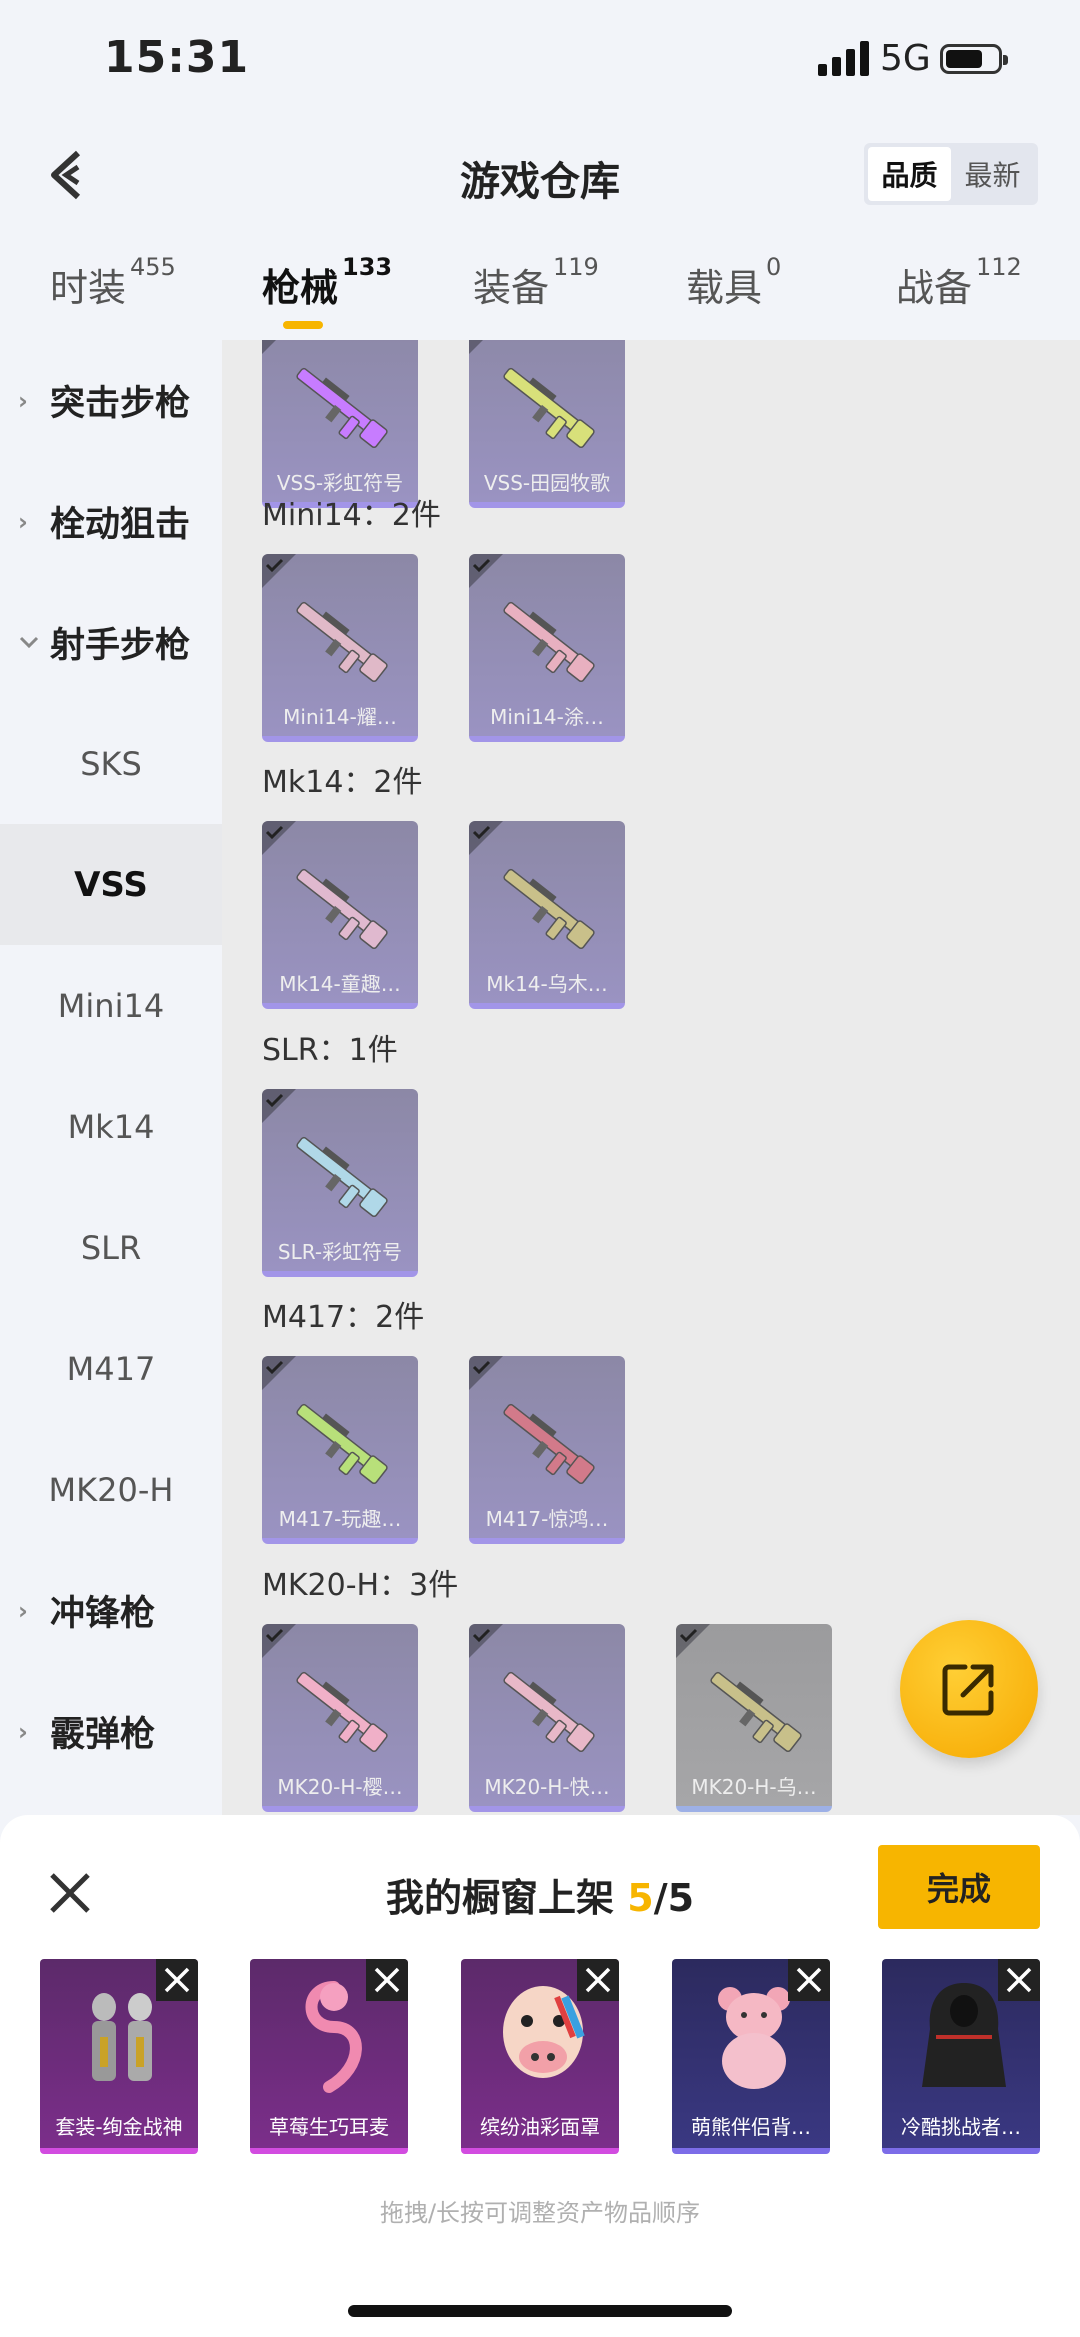 The height and width of the screenshot is (2337, 1080). Describe the element at coordinates (342, 782) in the screenshot. I see `weapon-group-label: Mk14：2件` at that location.